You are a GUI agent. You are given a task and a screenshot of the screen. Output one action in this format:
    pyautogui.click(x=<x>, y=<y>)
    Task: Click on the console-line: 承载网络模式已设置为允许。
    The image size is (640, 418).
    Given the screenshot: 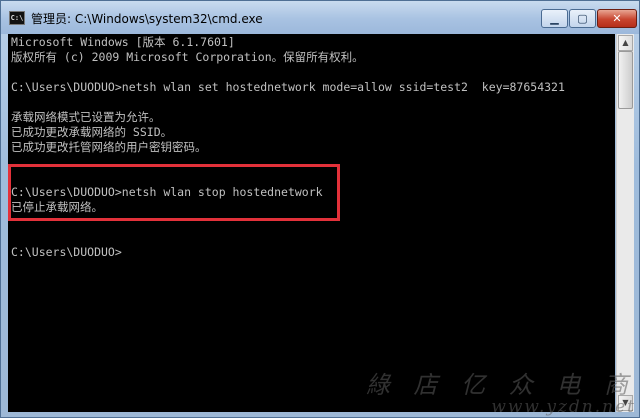 What is the action you would take?
    pyautogui.click(x=86, y=117)
    